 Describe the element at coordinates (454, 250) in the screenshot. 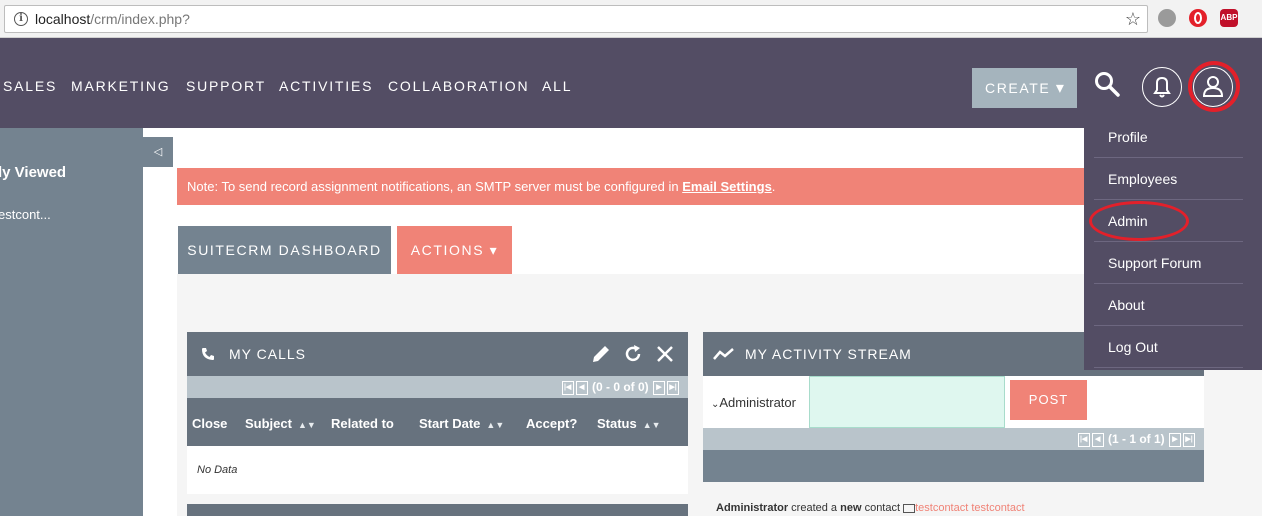

I see `actions-menu-button: ACTIONS ▾` at that location.